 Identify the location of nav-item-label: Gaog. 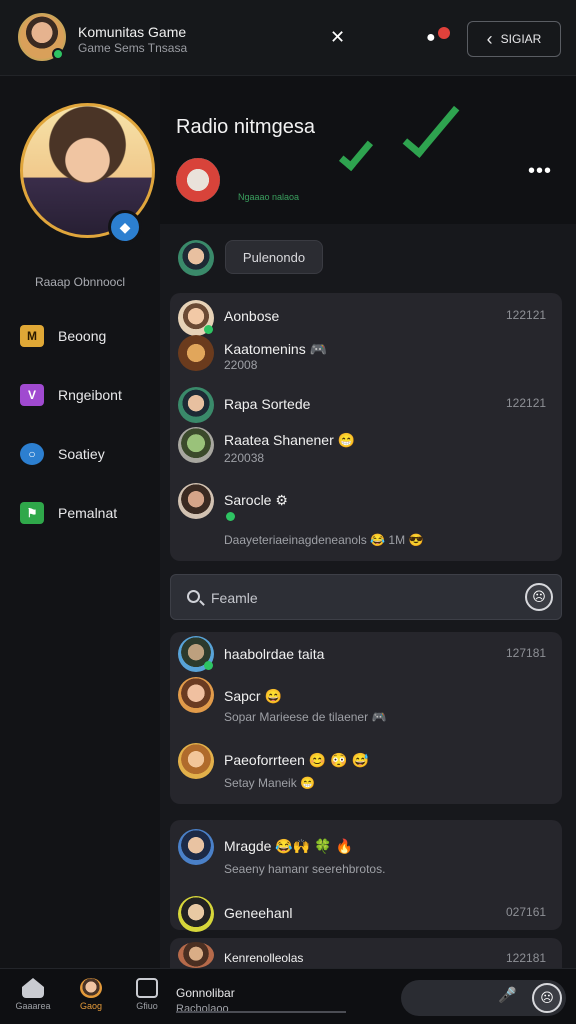
(91, 1006).